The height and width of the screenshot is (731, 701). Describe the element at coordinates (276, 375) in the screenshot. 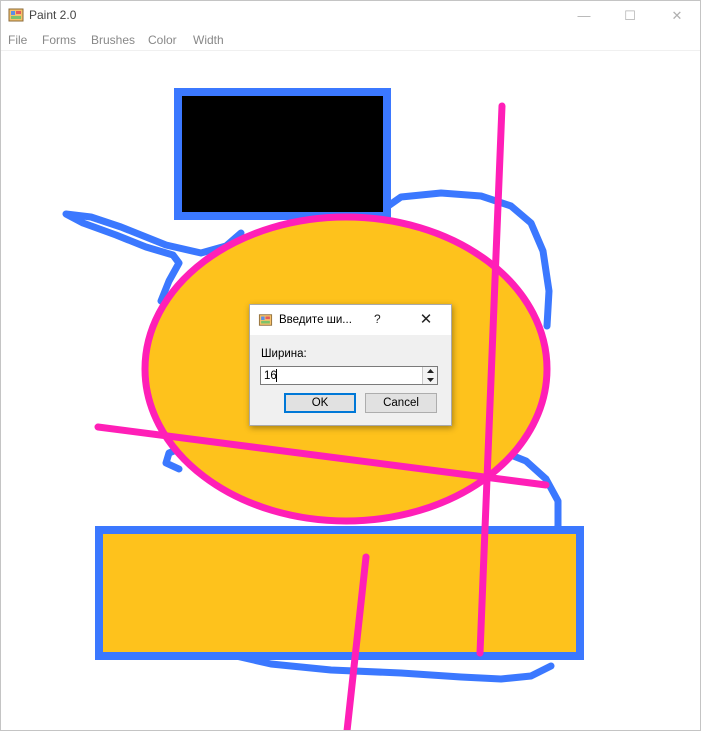

I see `text-caret` at that location.